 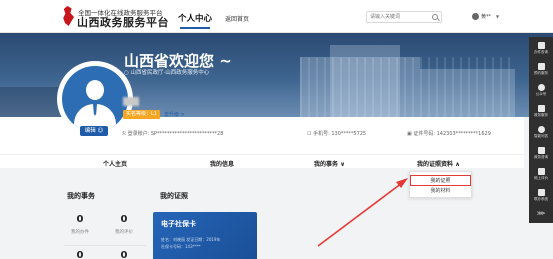 I want to click on search-box, so click(x=404, y=17).